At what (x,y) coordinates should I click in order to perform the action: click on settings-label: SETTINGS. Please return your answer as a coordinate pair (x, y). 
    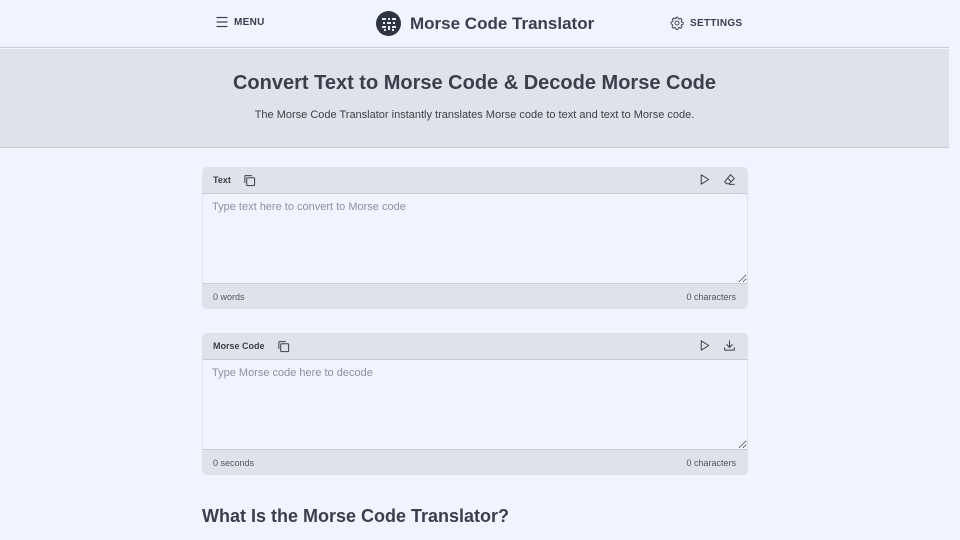
    Looking at the image, I should click on (716, 23).